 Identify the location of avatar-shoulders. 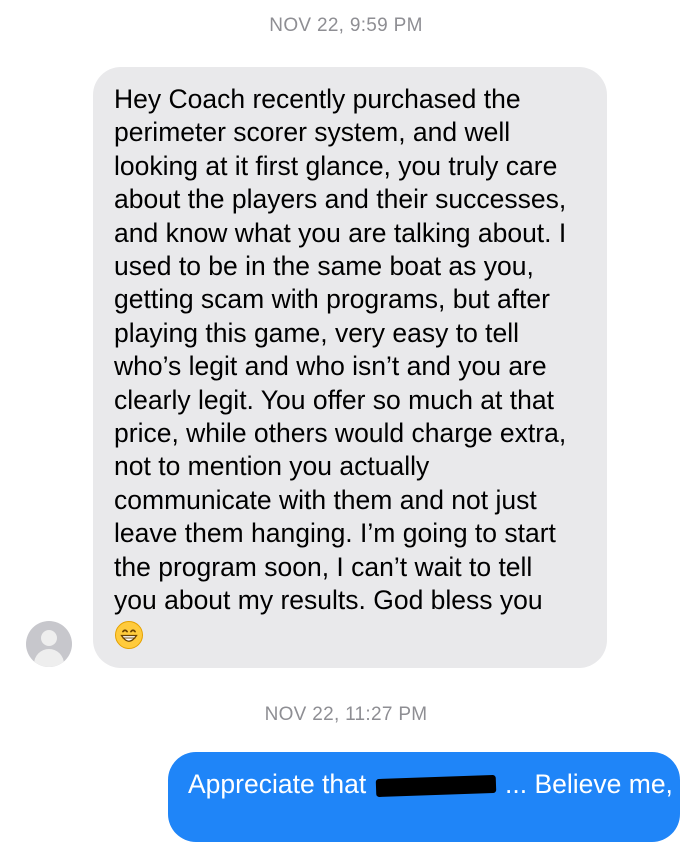
(49, 658).